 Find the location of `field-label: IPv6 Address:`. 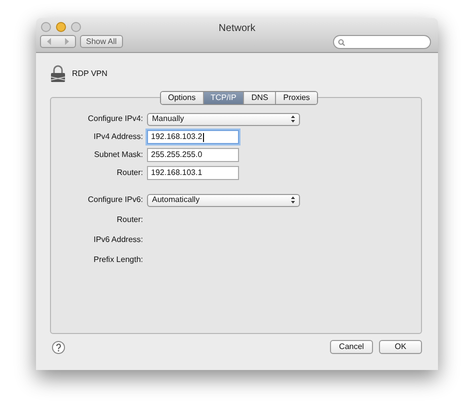

field-label: IPv6 Address: is located at coordinates (117, 240).